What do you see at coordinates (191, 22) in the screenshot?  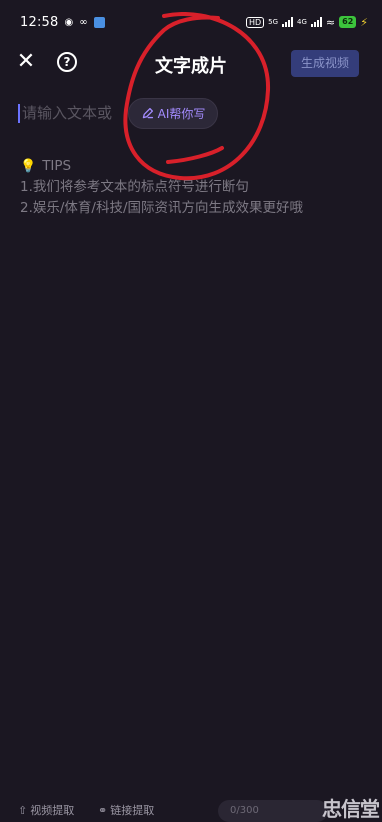 I see `status-bar: 12:58 ◉ ∞ HD 5G 4G ≈ 62 ⚡` at bounding box center [191, 22].